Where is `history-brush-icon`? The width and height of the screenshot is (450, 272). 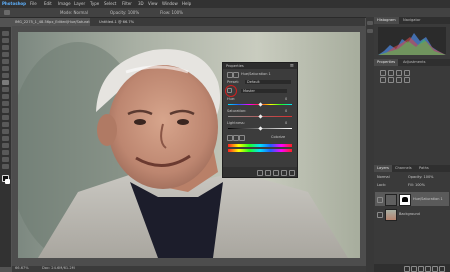
history-brush-icon is located at coordinates (5, 96).